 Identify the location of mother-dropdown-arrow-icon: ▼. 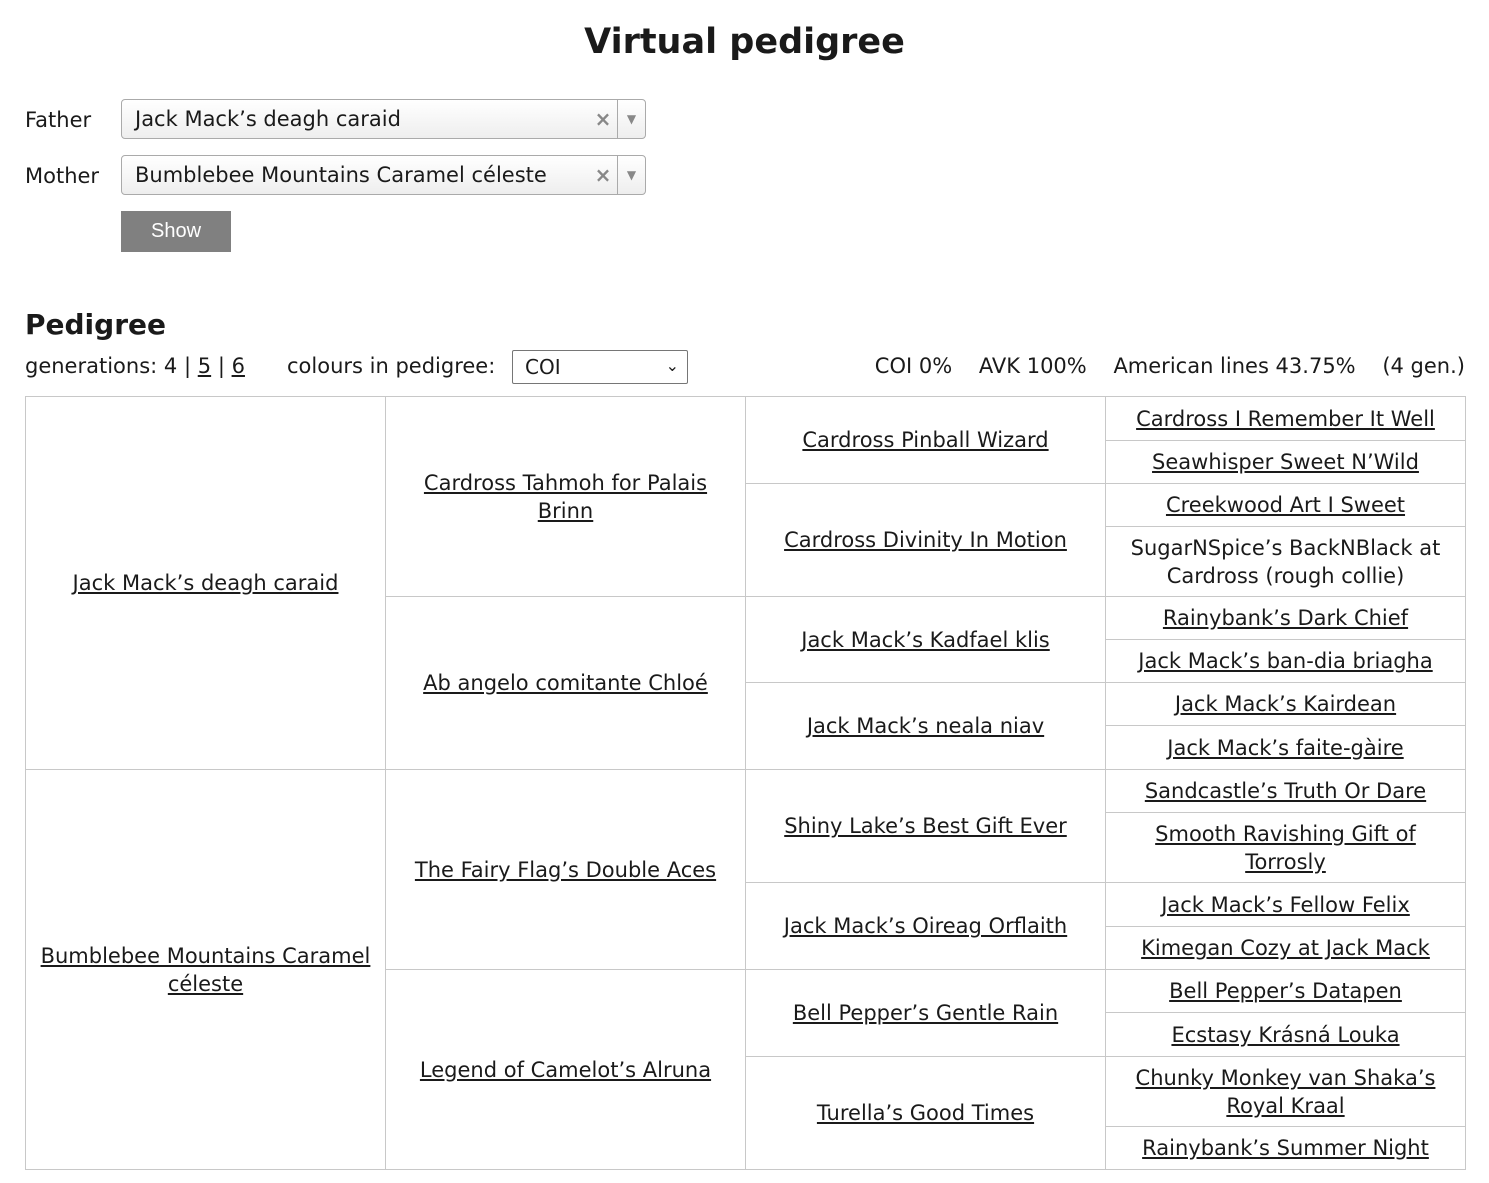
(631, 175).